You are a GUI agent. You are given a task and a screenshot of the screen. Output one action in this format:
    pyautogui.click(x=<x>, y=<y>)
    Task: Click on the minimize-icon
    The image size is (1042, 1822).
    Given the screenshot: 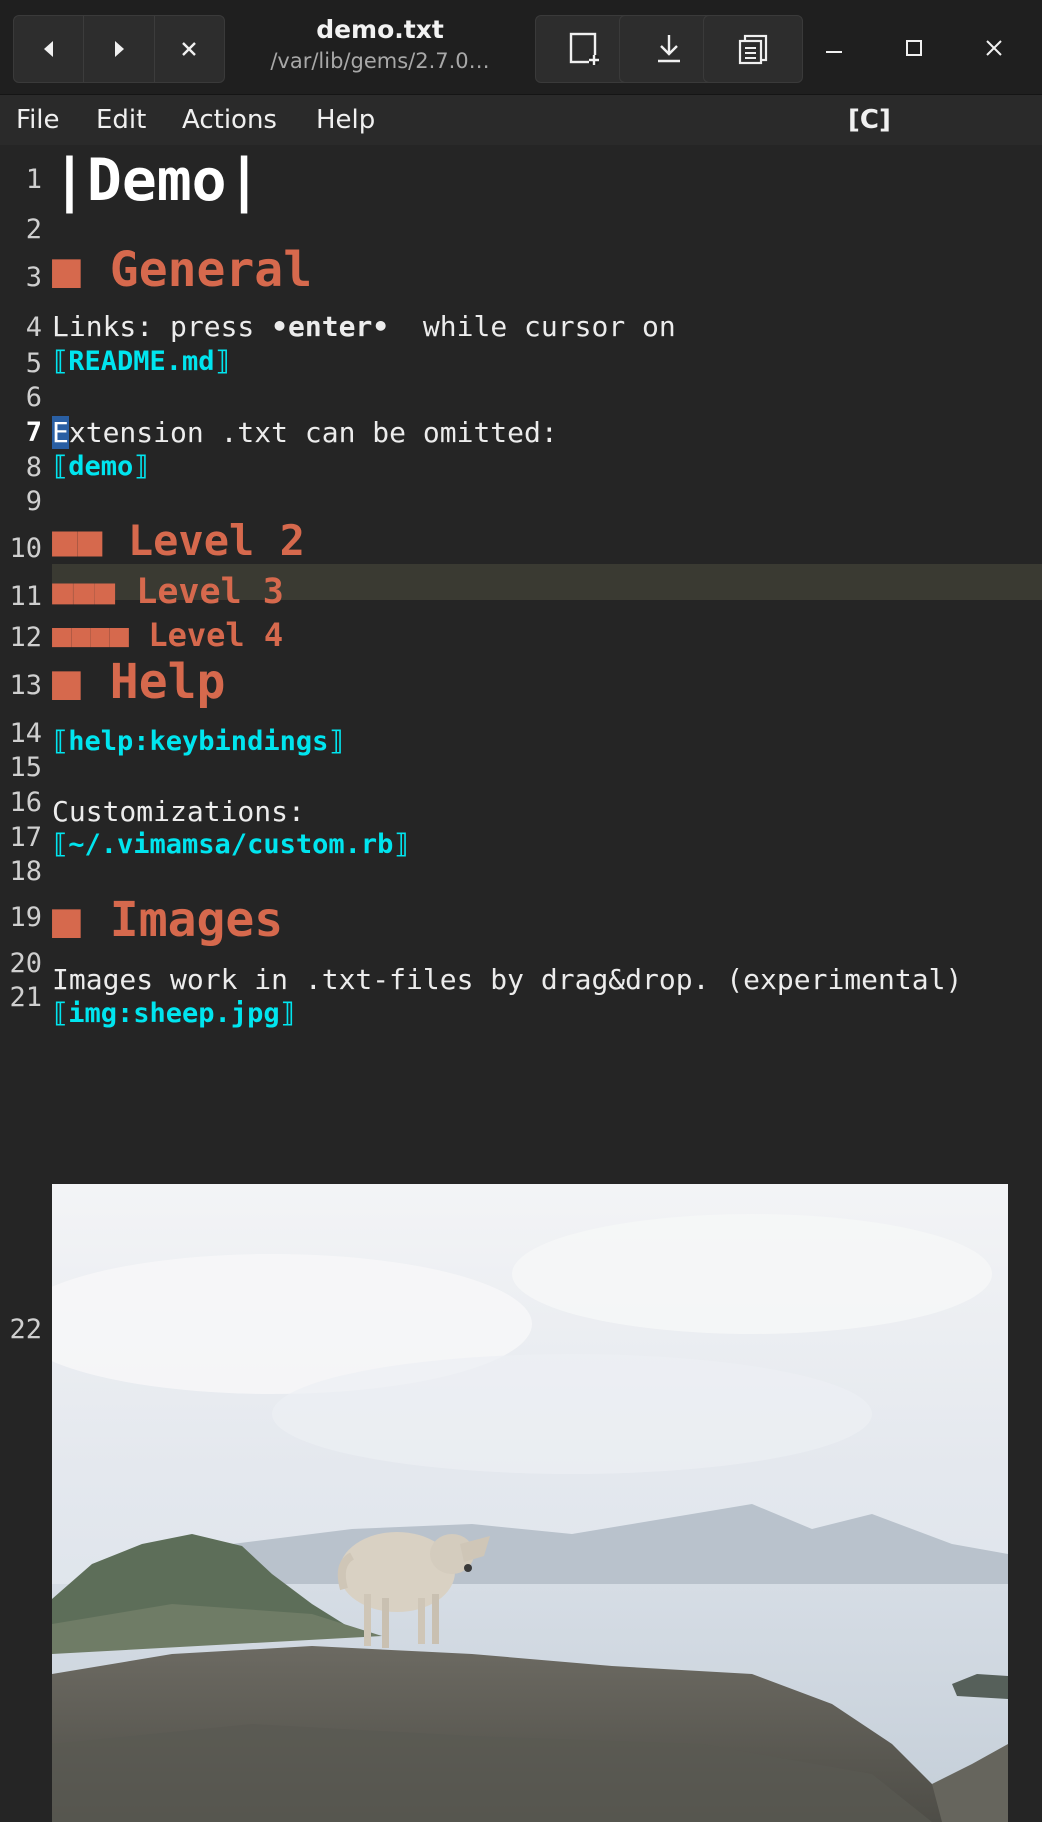 What is the action you would take?
    pyautogui.click(x=834, y=52)
    